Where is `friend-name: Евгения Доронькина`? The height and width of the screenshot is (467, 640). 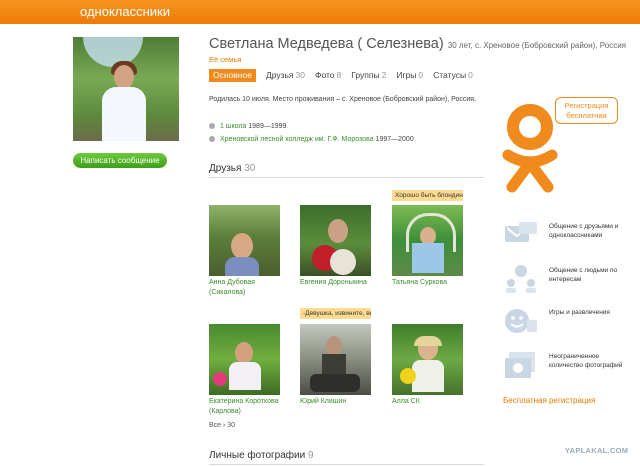 friend-name: Евгения Доронькина is located at coordinates (340, 283).